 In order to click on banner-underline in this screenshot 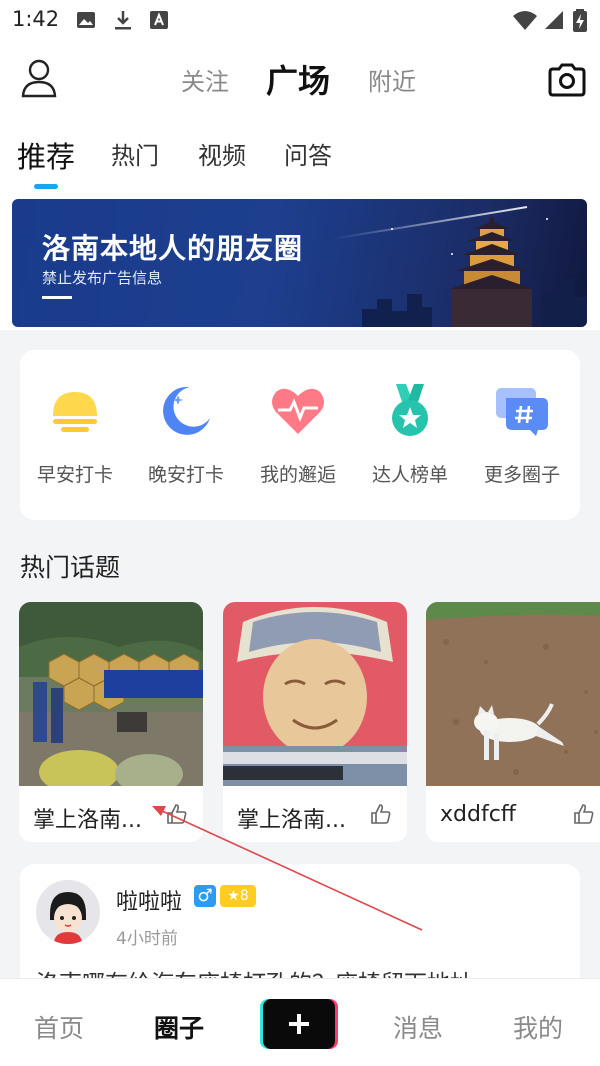, I will do `click(57, 297)`.